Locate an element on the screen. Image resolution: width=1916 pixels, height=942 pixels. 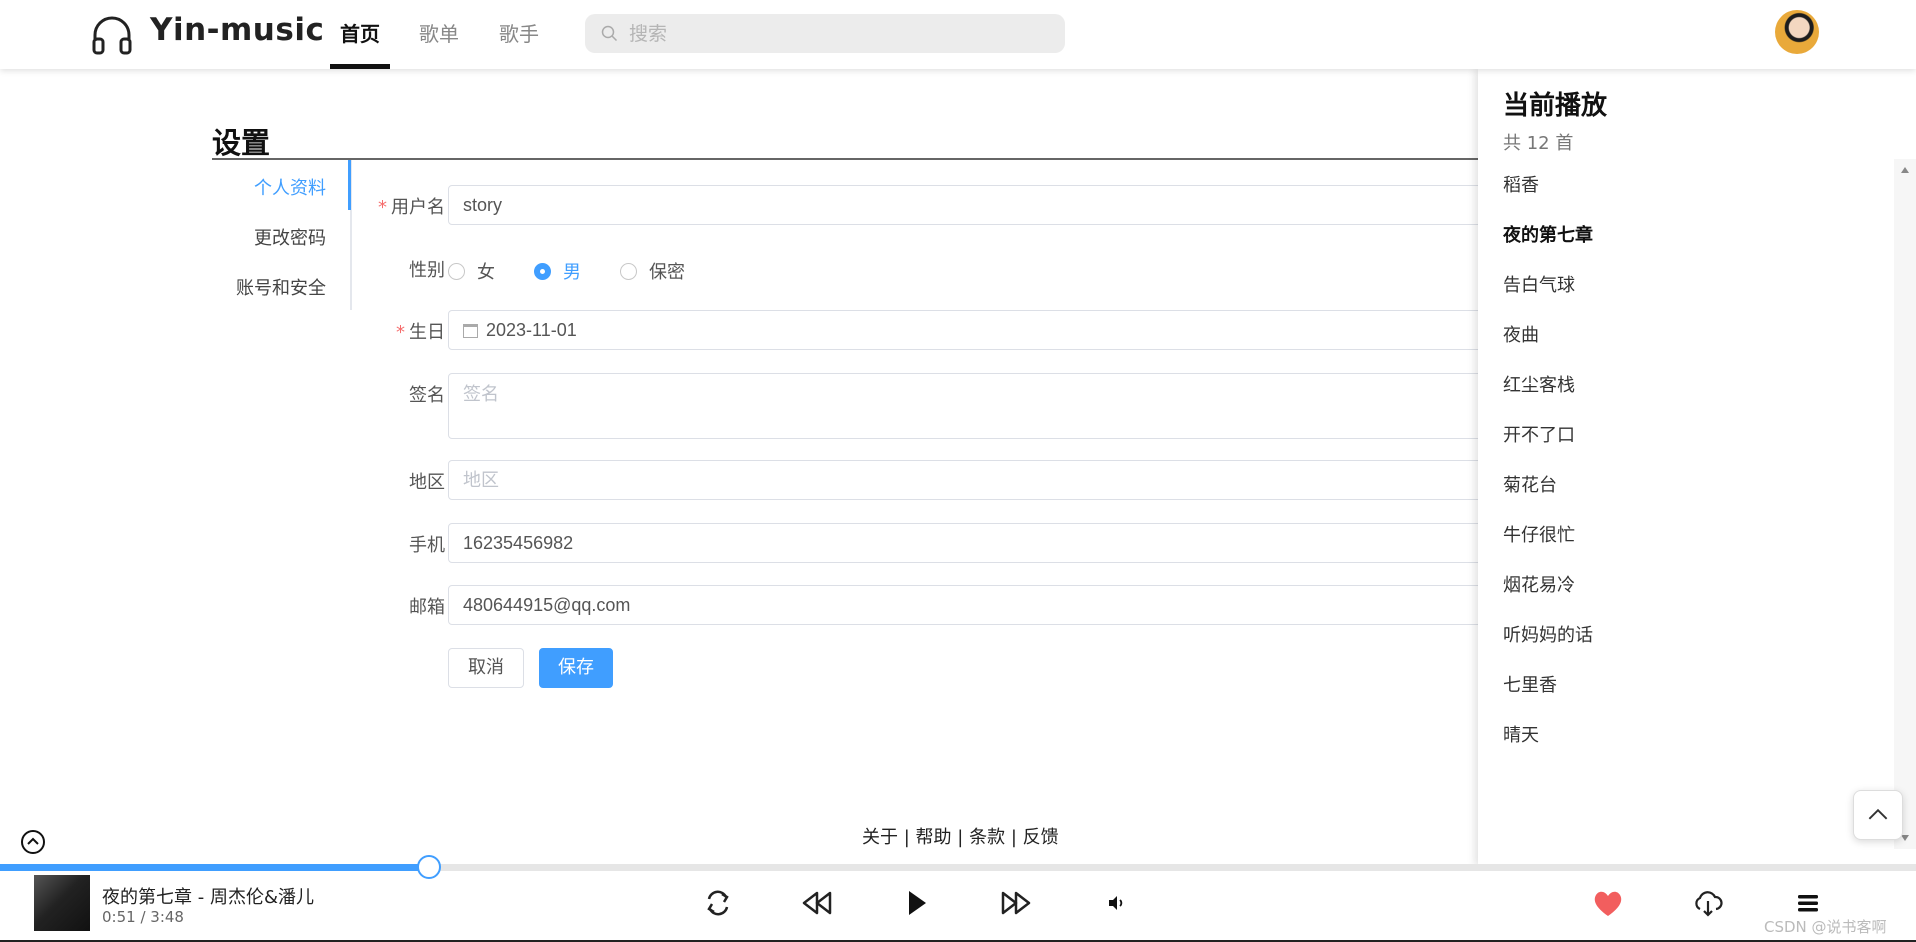
playlist-item: 牛仔很忙 is located at coordinates (1539, 534).